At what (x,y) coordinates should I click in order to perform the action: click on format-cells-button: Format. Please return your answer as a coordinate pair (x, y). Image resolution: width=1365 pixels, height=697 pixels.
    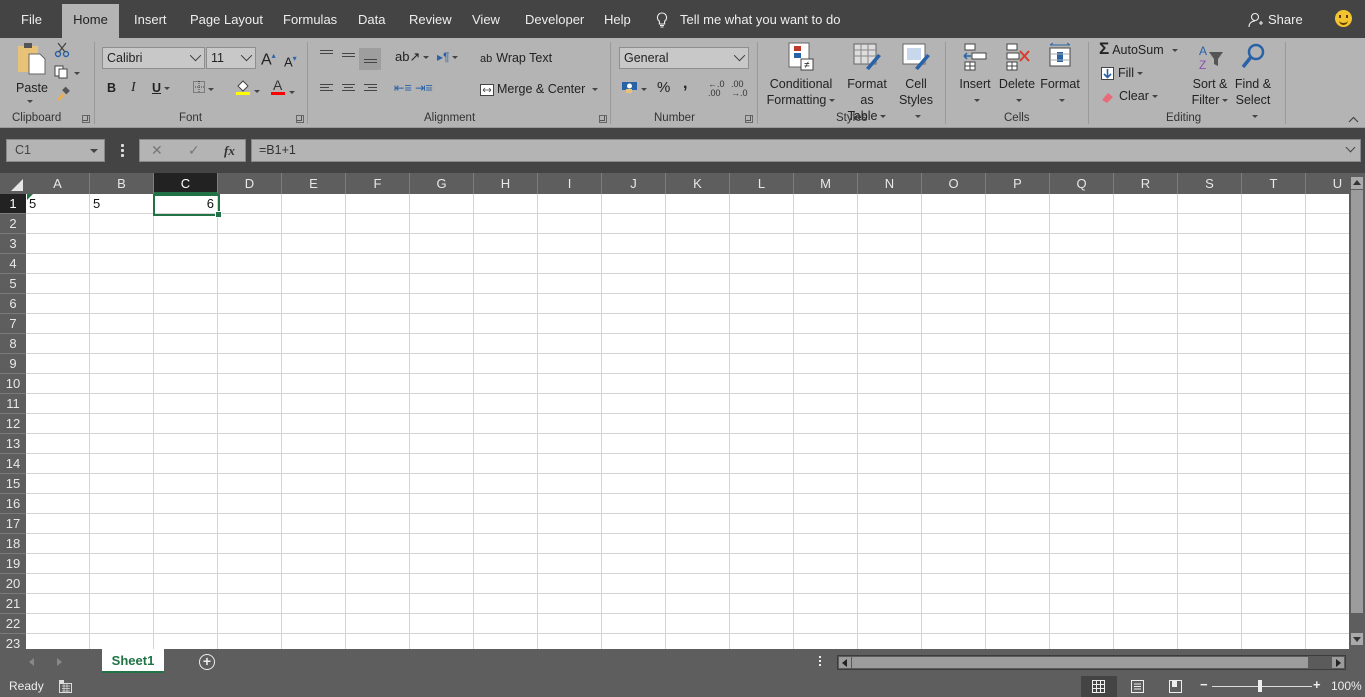
    Looking at the image, I should click on (1060, 75).